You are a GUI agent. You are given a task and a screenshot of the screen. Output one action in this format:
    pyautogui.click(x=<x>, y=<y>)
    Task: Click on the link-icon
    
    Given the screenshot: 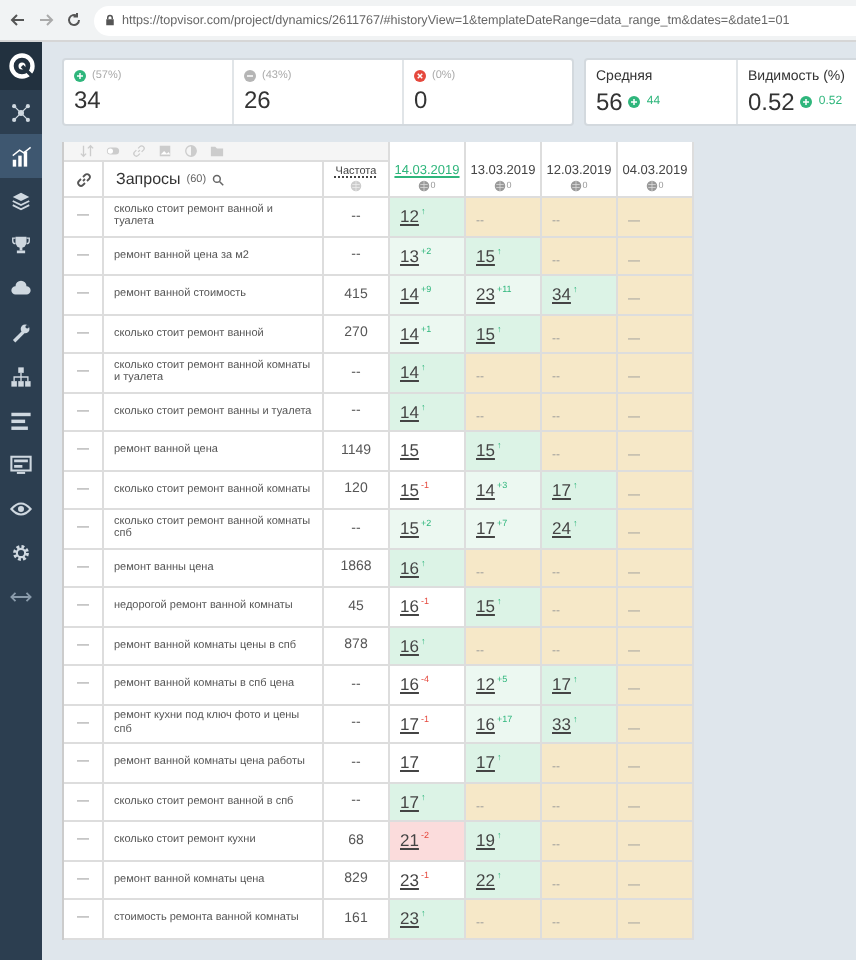 What is the action you would take?
    pyautogui.click(x=83, y=179)
    